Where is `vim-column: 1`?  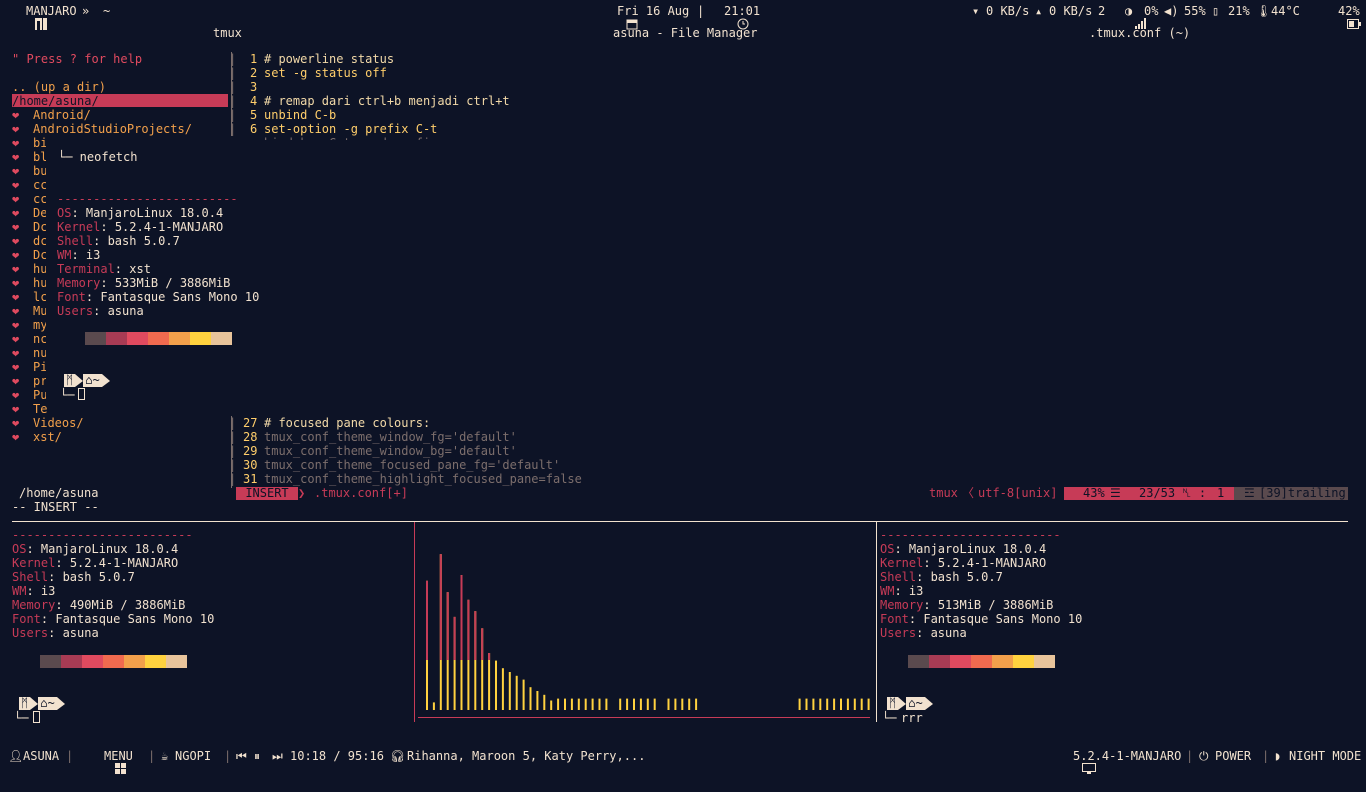 vim-column: 1 is located at coordinates (1221, 493).